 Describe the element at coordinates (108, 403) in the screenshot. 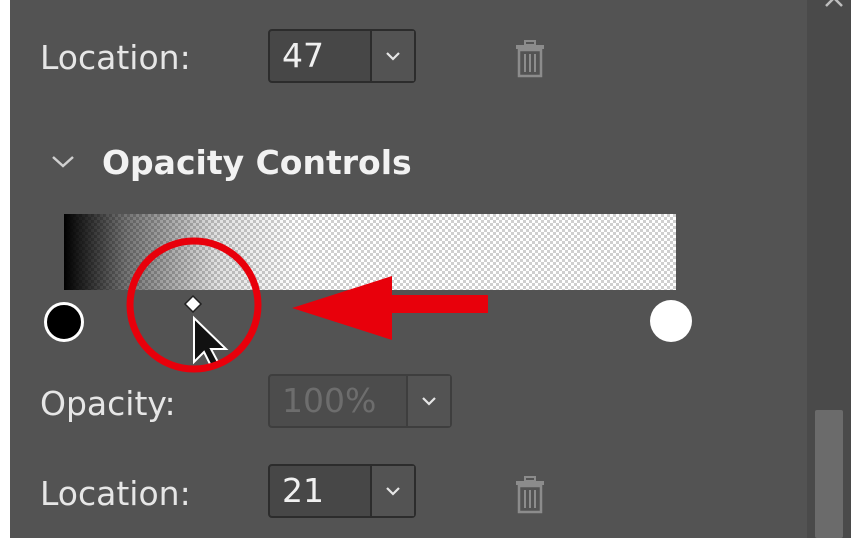

I see `opacity-label: Opacity:` at that location.